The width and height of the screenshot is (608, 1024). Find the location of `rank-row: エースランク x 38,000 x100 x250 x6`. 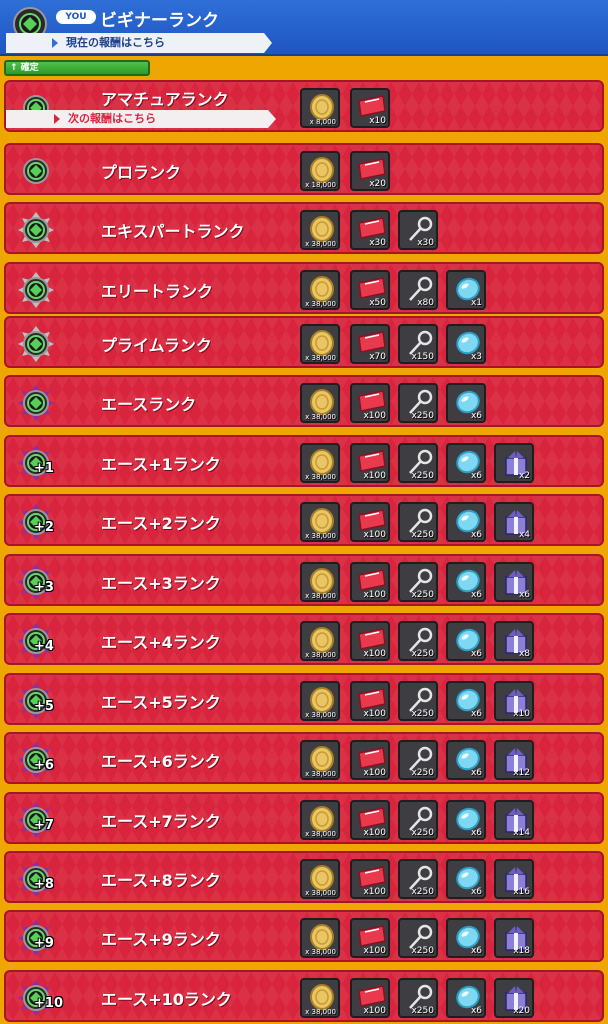

rank-row: エースランク x 38,000 x100 x250 x6 is located at coordinates (304, 401).